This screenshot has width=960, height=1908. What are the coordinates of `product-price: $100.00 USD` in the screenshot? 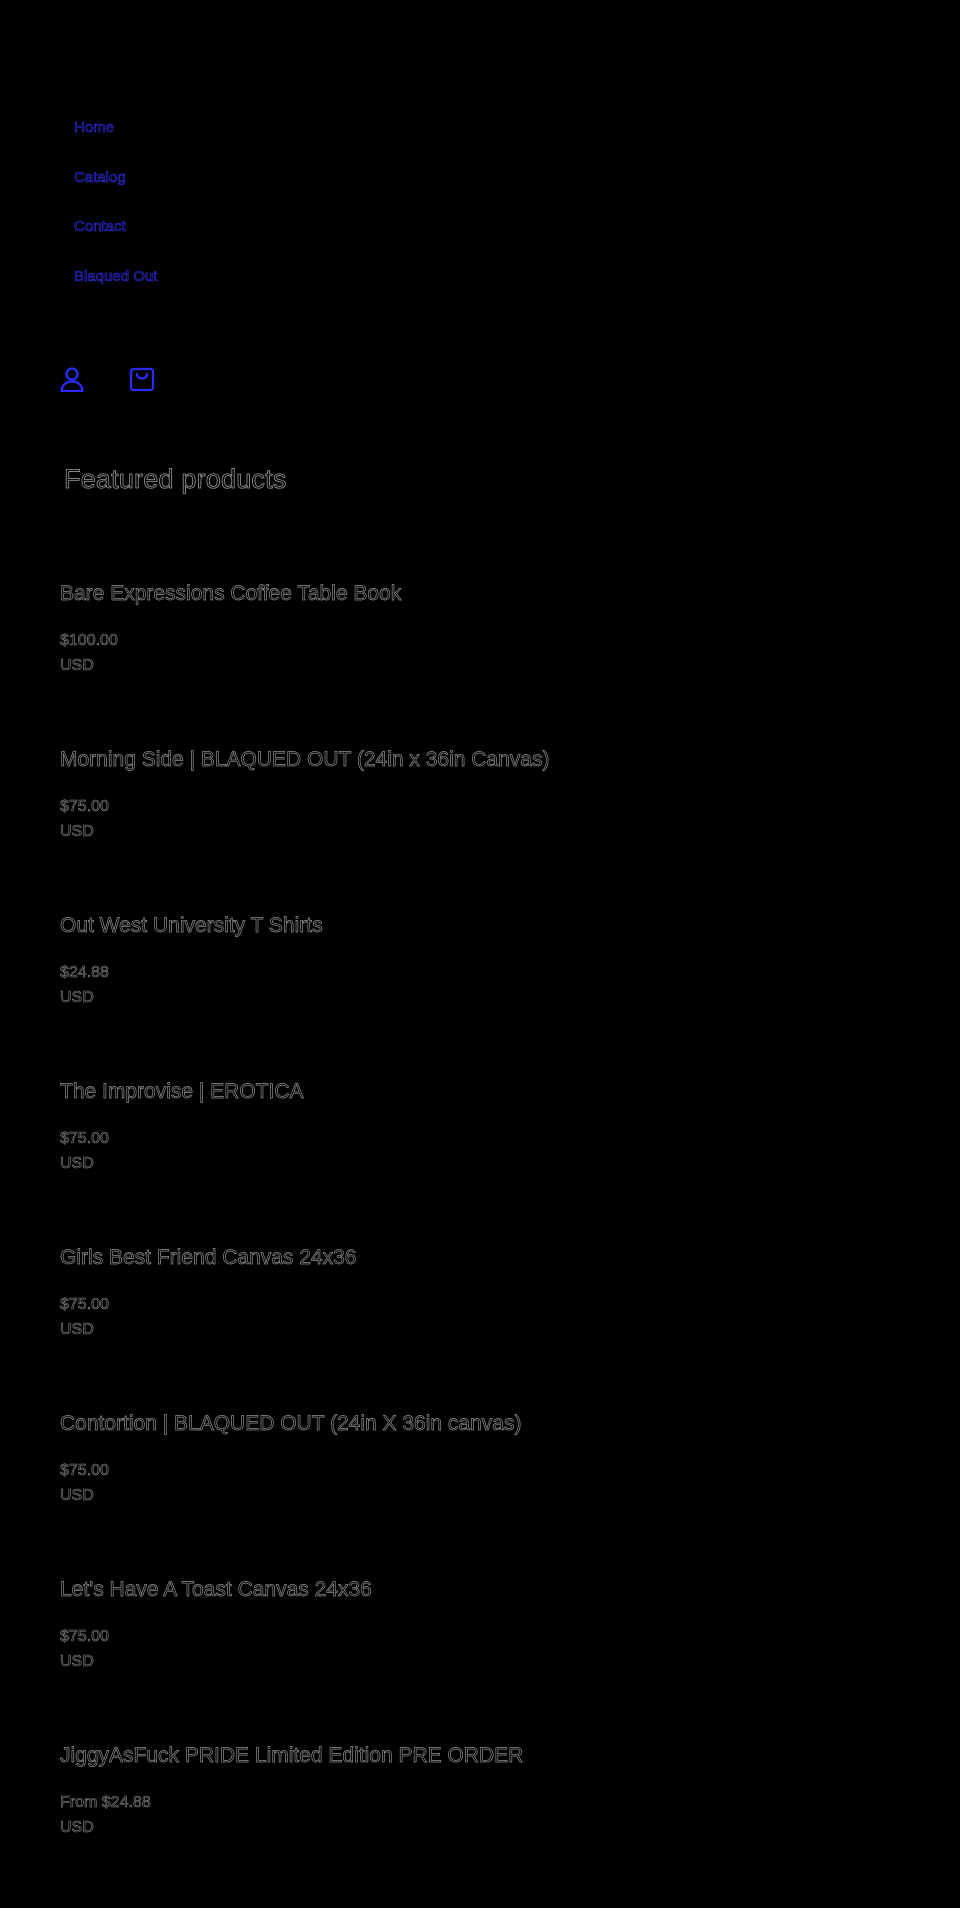 It's located at (490, 653).